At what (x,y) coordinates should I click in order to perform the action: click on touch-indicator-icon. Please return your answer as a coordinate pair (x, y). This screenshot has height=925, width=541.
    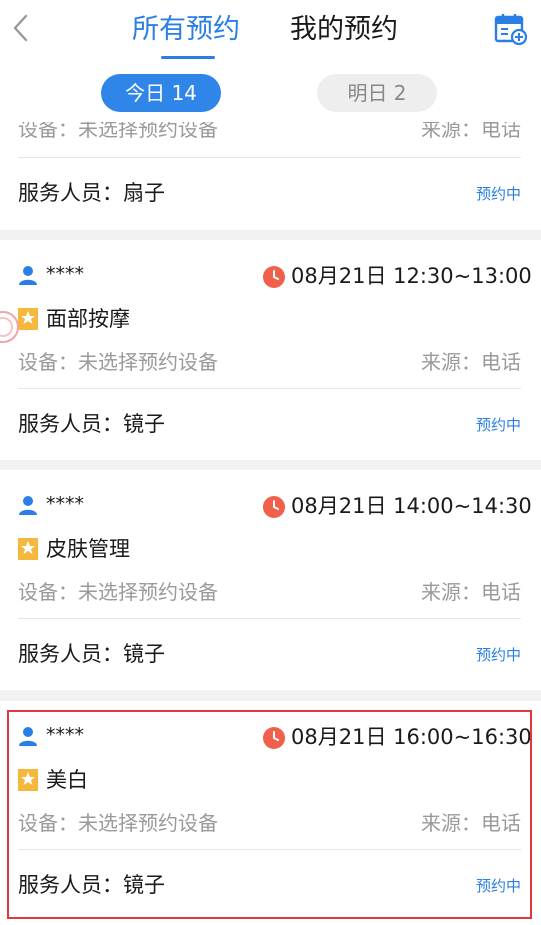
    Looking at the image, I should click on (9, 327).